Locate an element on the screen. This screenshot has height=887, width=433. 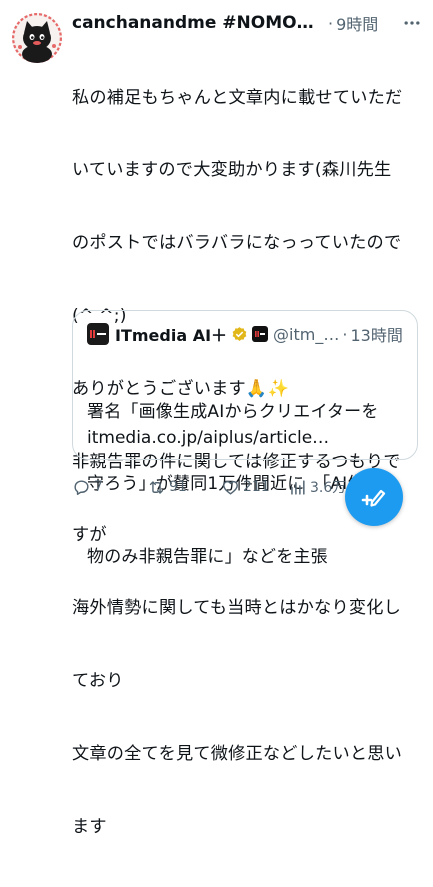
avatar-image is located at coordinates (37, 38).